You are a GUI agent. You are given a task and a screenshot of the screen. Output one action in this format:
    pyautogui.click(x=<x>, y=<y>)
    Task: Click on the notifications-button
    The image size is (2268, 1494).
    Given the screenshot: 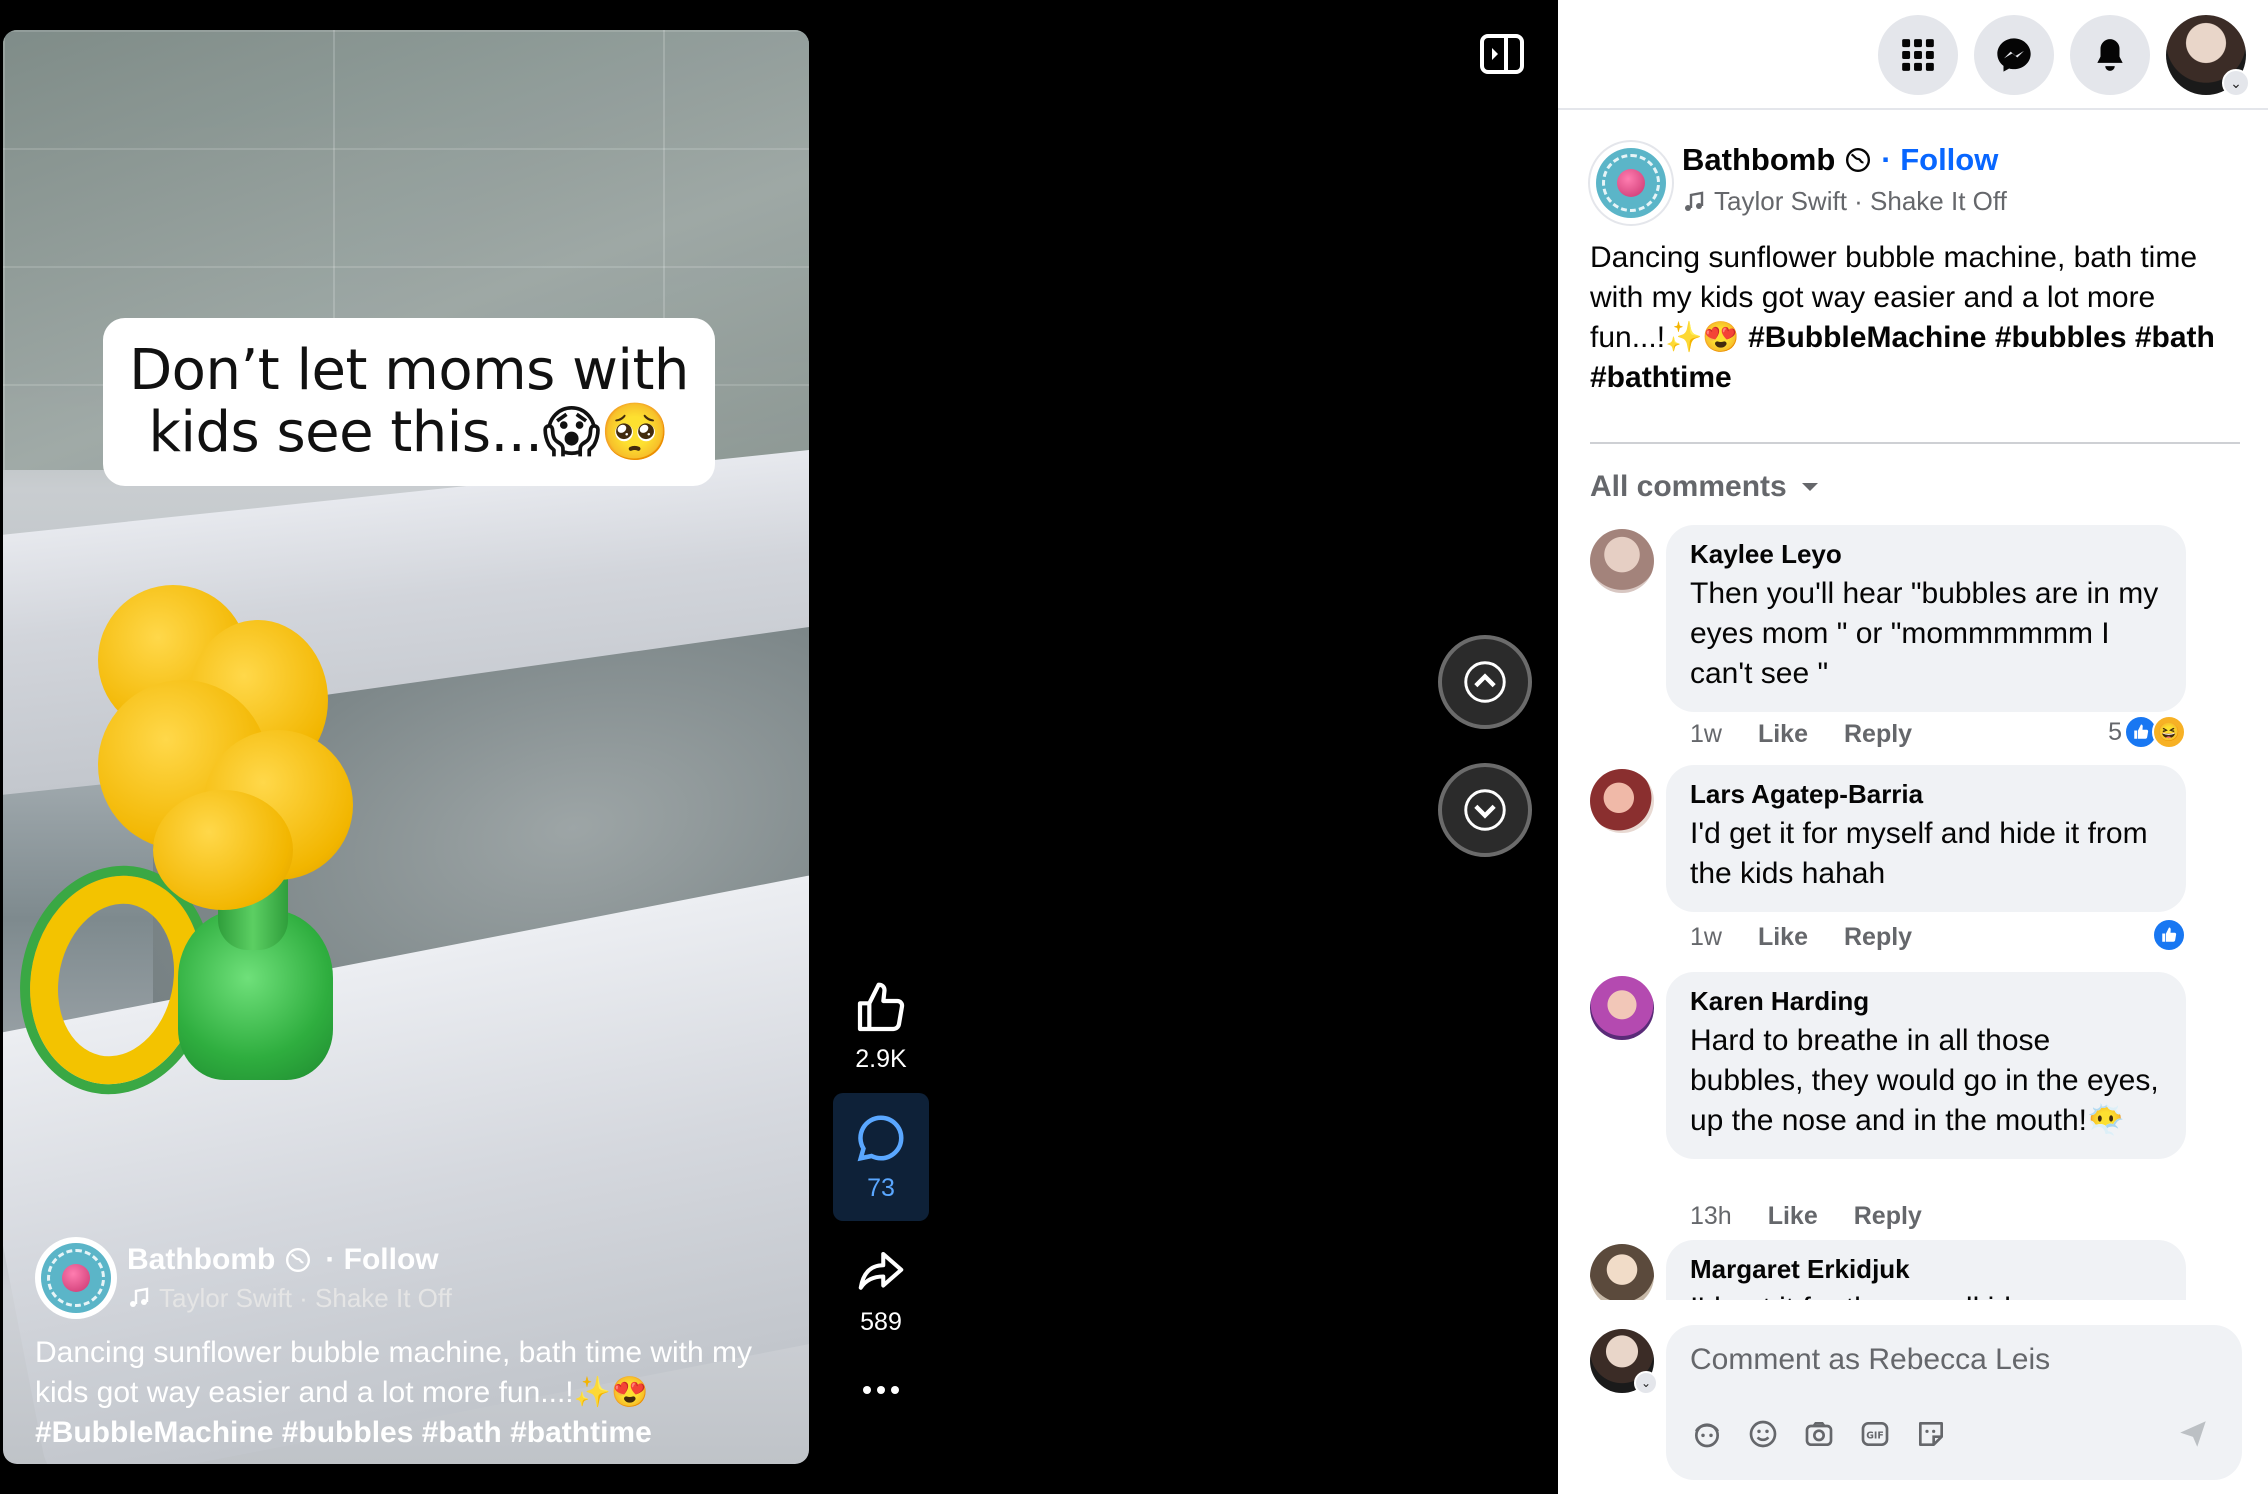 What is the action you would take?
    pyautogui.click(x=2110, y=55)
    